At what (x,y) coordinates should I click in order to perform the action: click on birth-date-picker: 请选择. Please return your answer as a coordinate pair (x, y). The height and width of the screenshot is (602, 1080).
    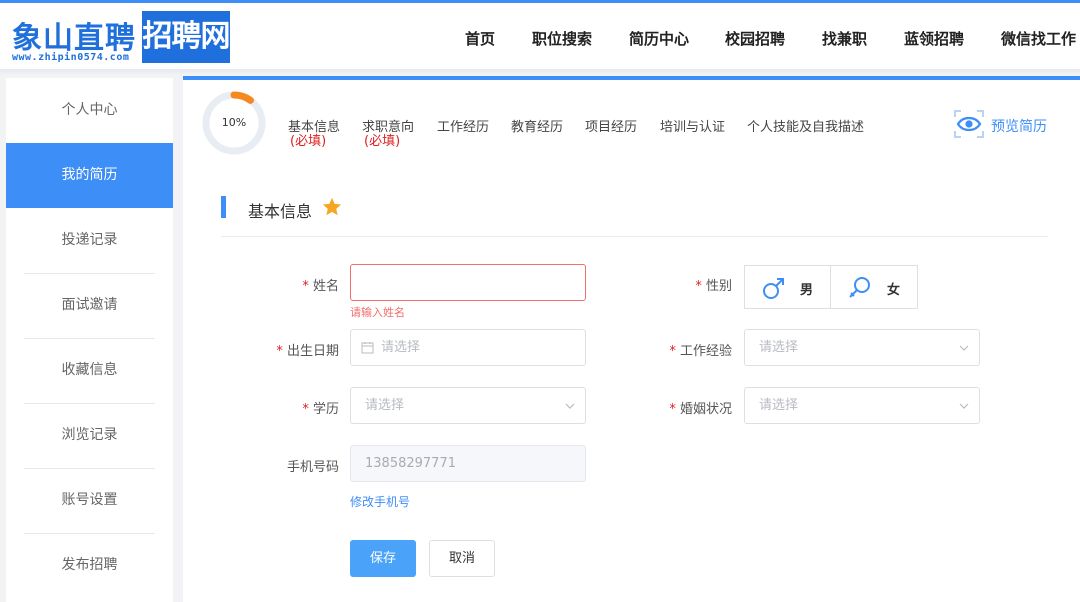
    Looking at the image, I should click on (468, 347).